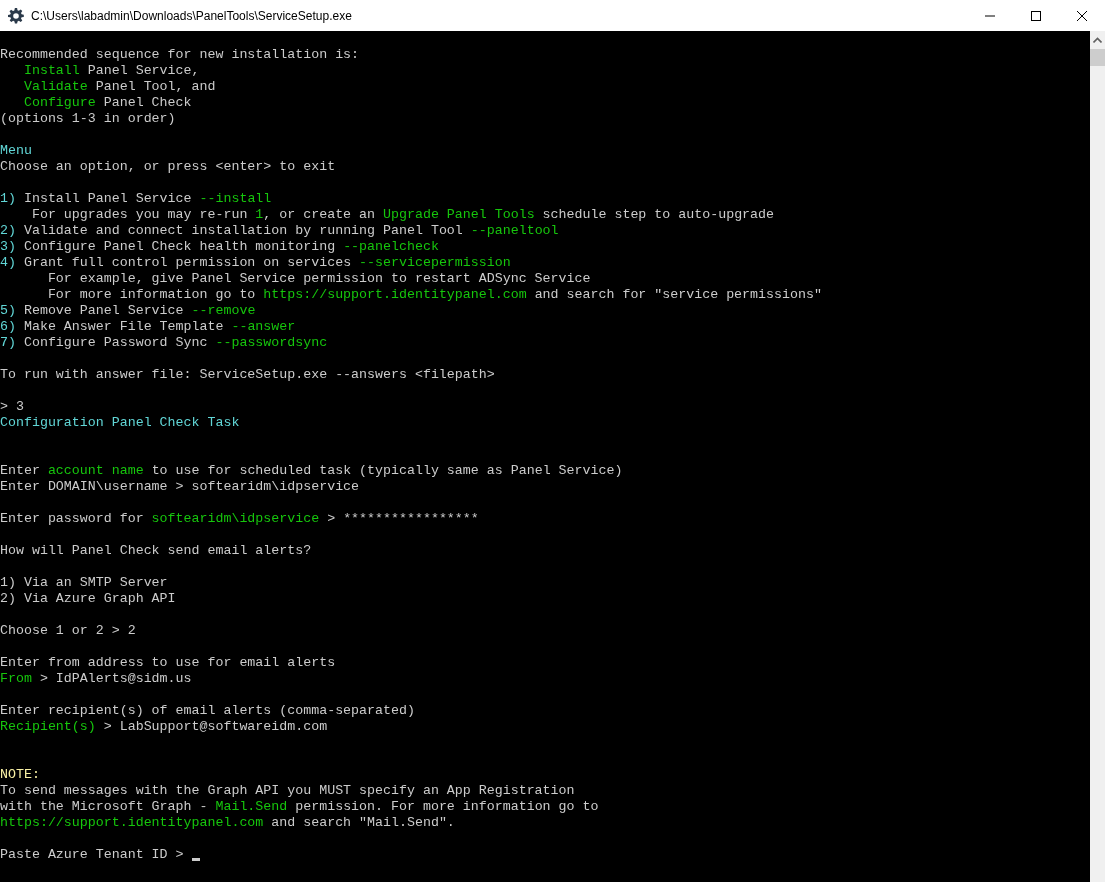  Describe the element at coordinates (84, 583) in the screenshot. I see `console-line: 1) Via an SMTP Server` at that location.